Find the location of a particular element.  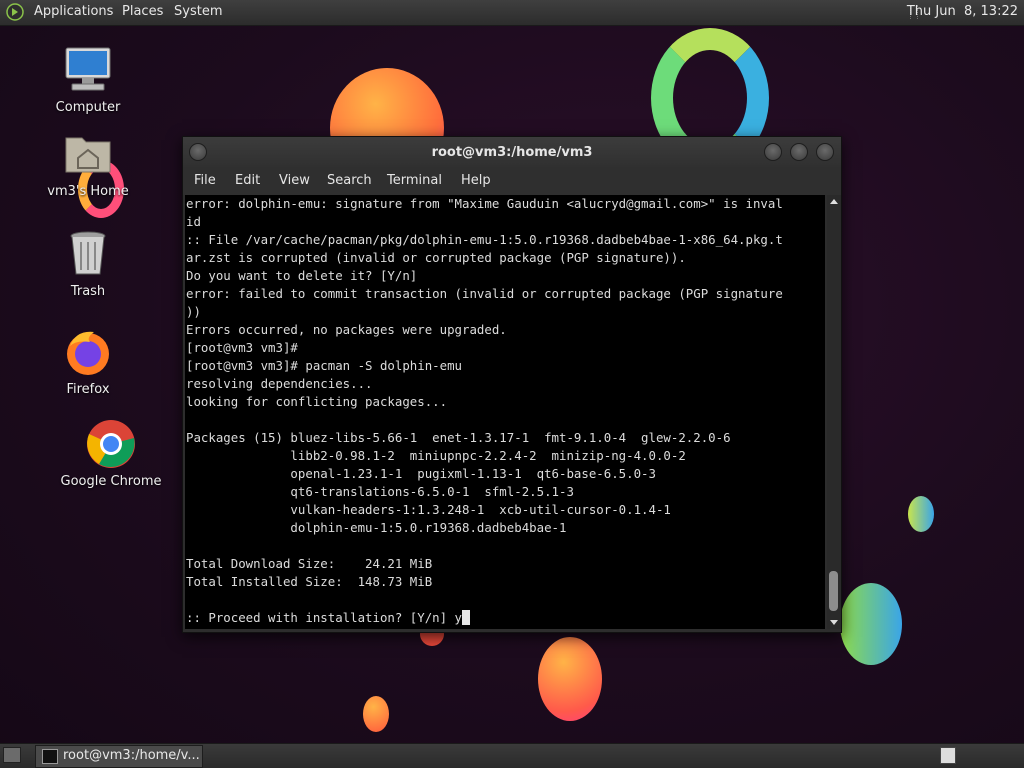

desktop-icon-trash: Trash is located at coordinates (88, 263).